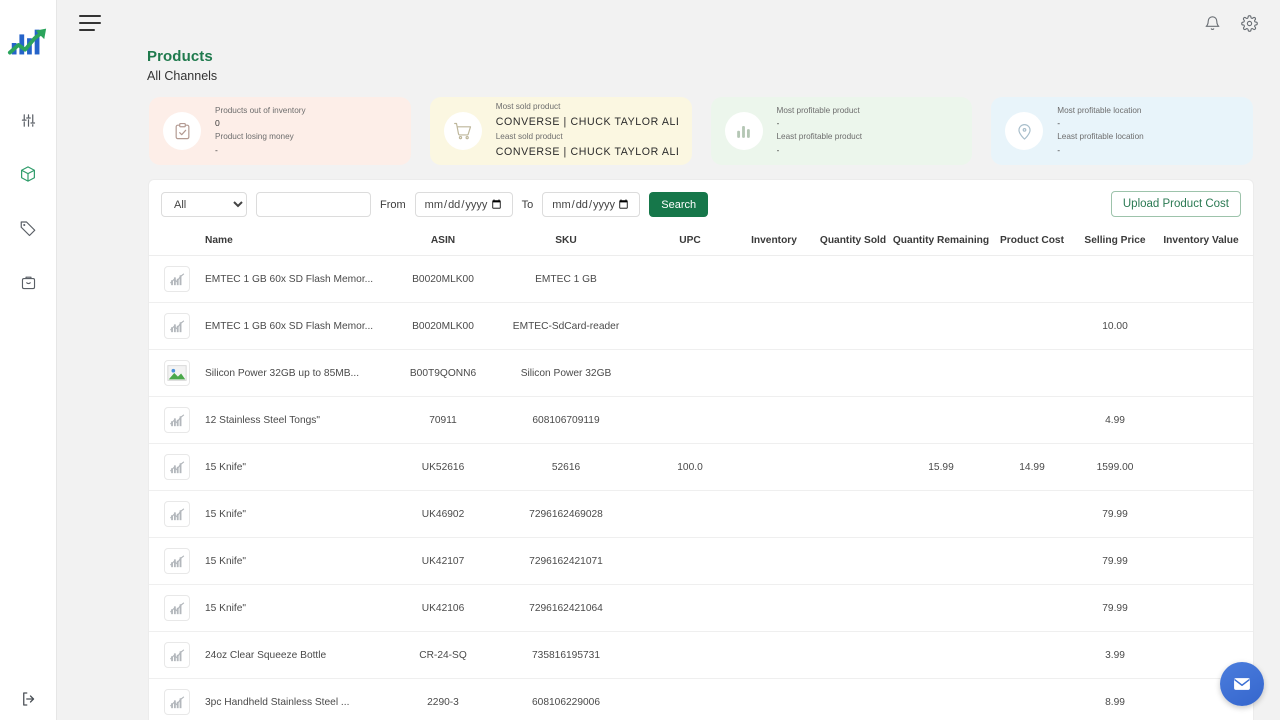 The height and width of the screenshot is (720, 1280). Describe the element at coordinates (566, 655) in the screenshot. I see `cell-sku: 735816195731` at that location.